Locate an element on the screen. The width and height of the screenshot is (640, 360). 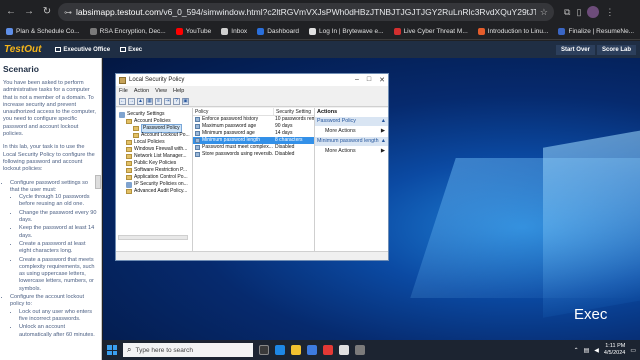
menu-file: File is located at coordinates (123, 91).